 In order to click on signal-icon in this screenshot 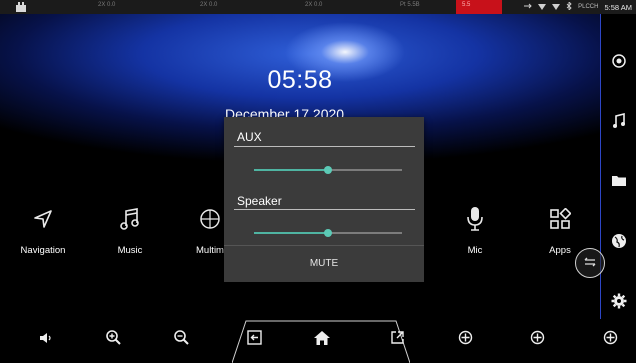, I will do `click(556, 7)`.